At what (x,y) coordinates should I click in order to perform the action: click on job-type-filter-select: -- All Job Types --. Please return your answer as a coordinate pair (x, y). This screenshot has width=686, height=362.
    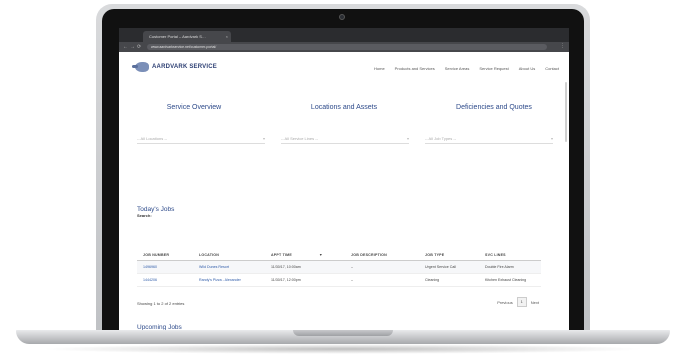
    Looking at the image, I should click on (489, 139).